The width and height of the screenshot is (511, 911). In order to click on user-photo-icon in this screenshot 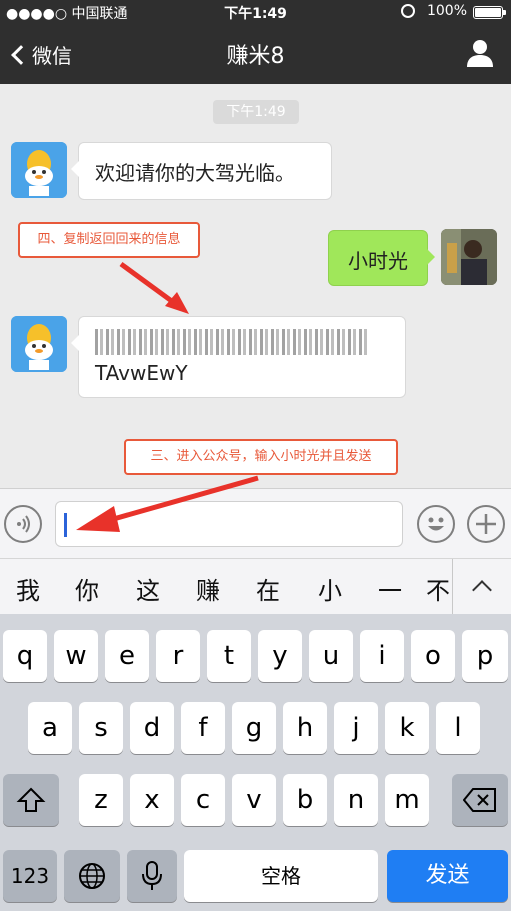, I will do `click(469, 257)`.